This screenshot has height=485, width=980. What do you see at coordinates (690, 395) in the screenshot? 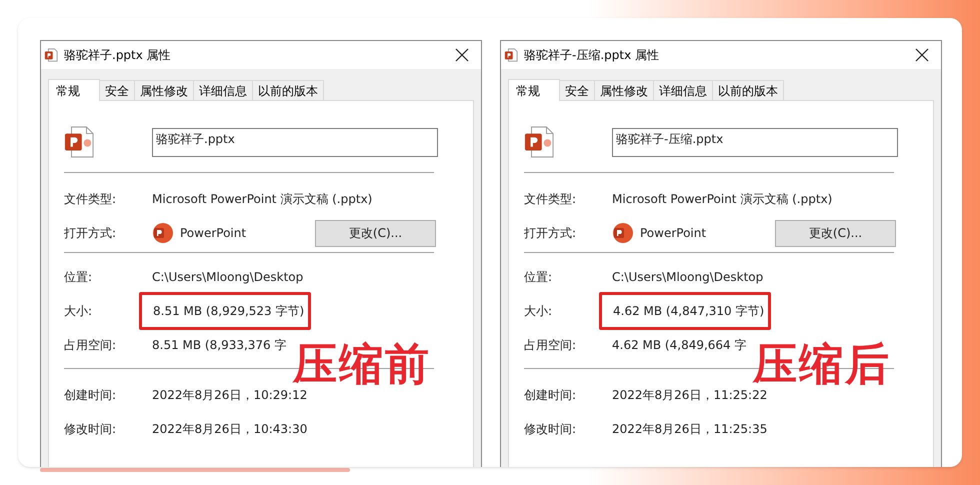
I see `field-value: 2022年8月26日，11:25:22` at bounding box center [690, 395].